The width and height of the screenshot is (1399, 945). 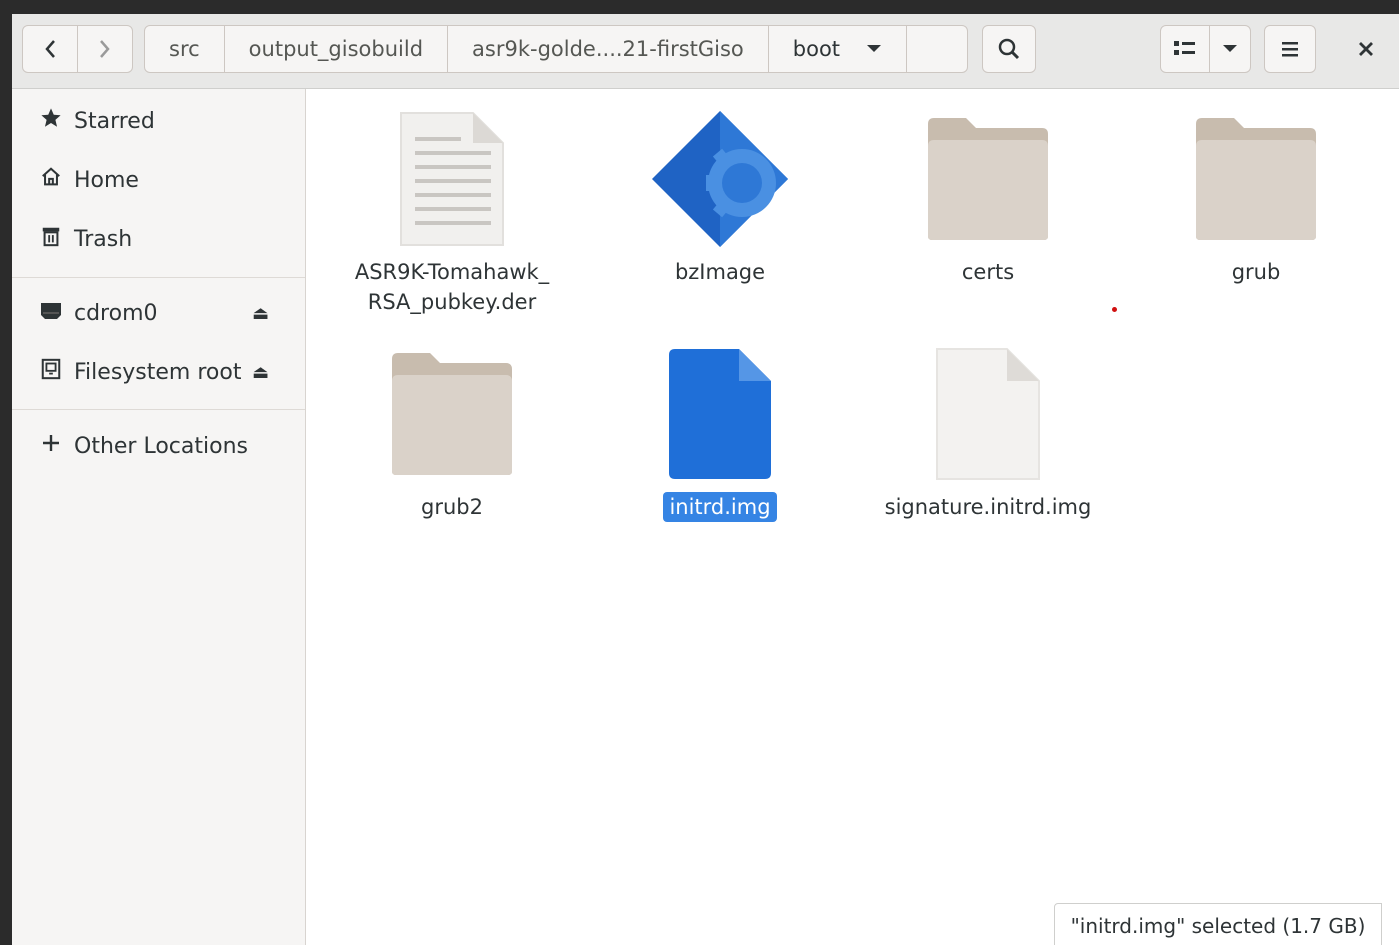 I want to click on menu-button, so click(x=1290, y=49).